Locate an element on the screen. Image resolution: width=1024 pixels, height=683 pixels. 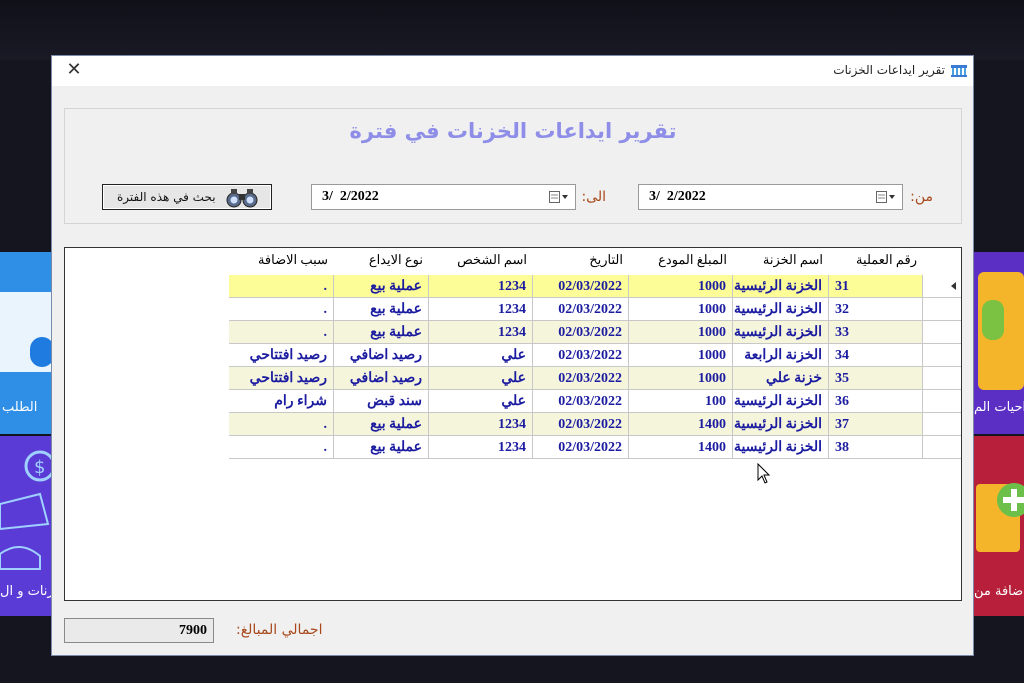
column-header: نوع الايداع is located at coordinates (381, 260).